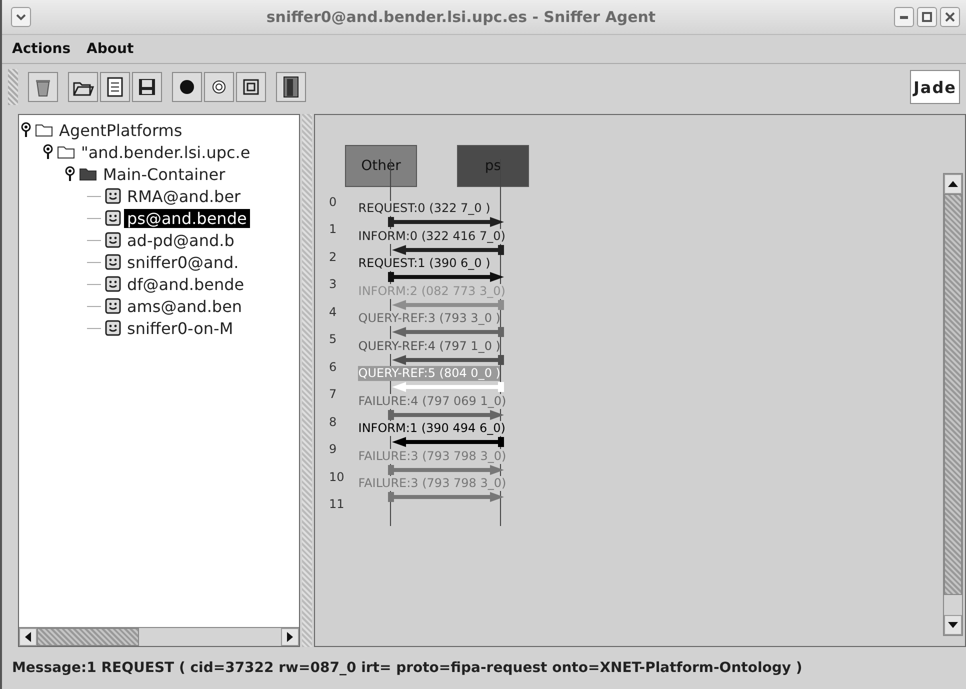 This screenshot has height=689, width=966. What do you see at coordinates (41, 49) in the screenshot?
I see `menu-item: Actions` at bounding box center [41, 49].